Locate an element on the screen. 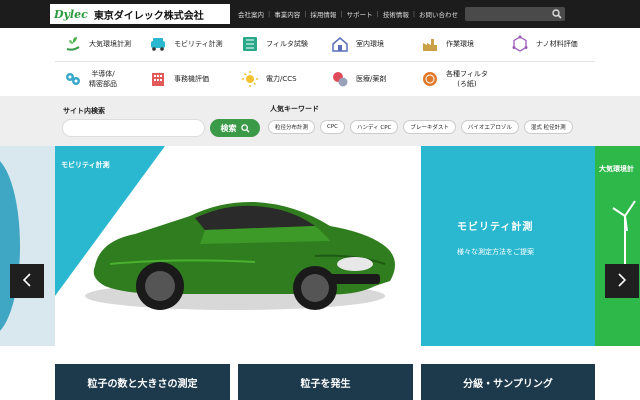 The image size is (640, 400). next-slide-peek: 大気環境計 is located at coordinates (617, 246).